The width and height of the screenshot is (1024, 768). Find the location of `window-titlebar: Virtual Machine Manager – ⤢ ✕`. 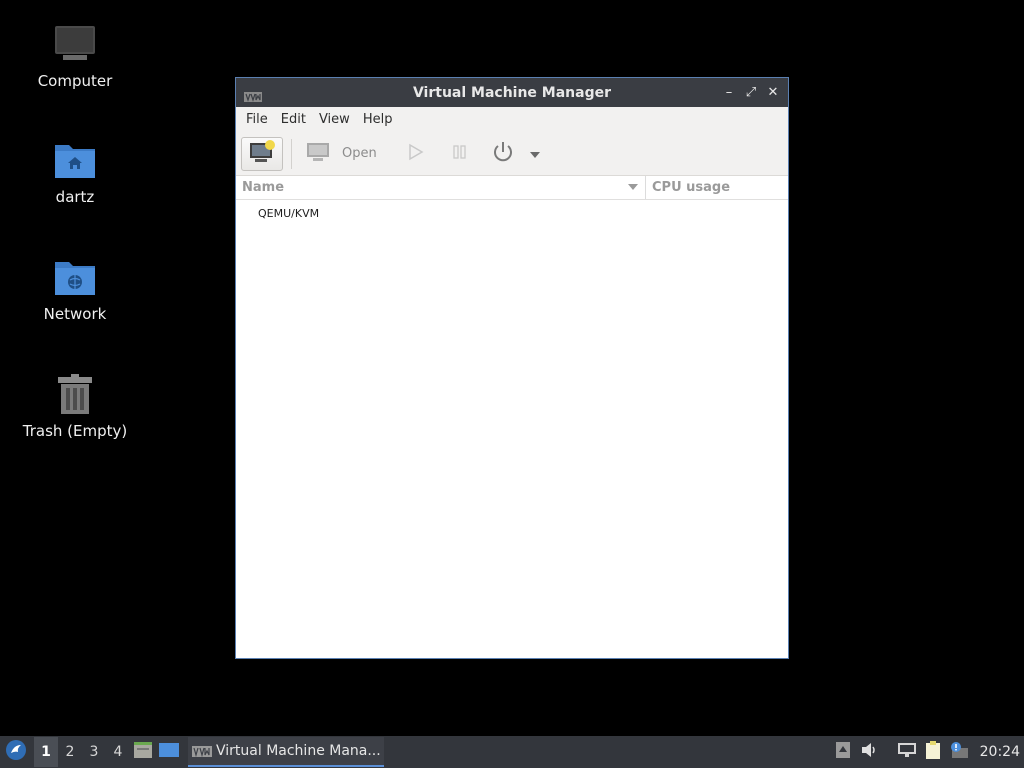

window-titlebar: Virtual Machine Manager – ⤢ ✕ is located at coordinates (512, 92).